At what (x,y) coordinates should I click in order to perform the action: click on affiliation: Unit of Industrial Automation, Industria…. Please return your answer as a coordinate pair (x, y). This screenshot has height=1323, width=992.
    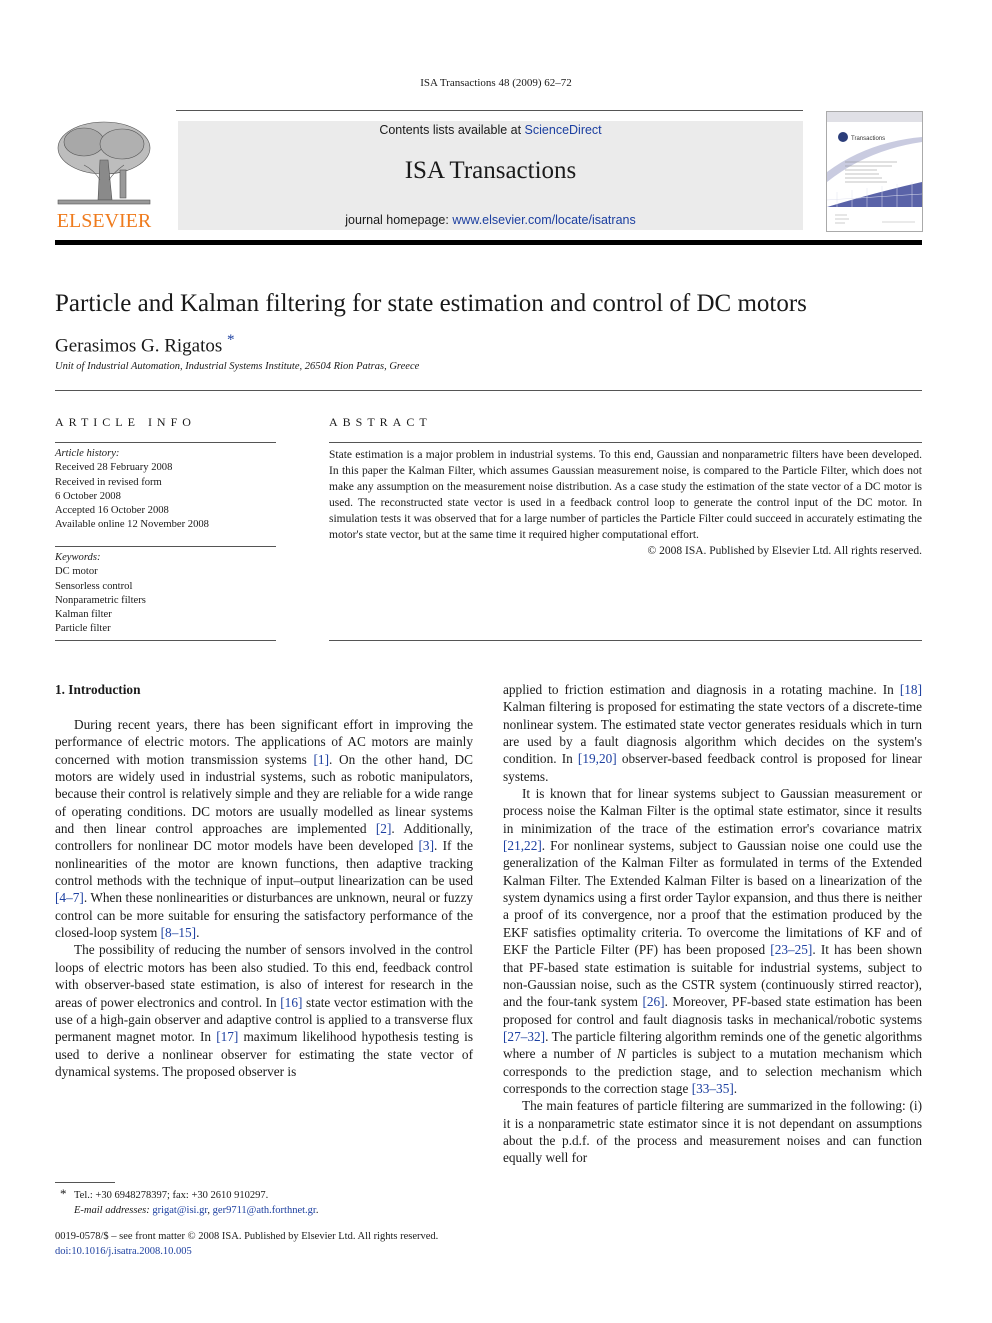
    Looking at the image, I should click on (237, 366).